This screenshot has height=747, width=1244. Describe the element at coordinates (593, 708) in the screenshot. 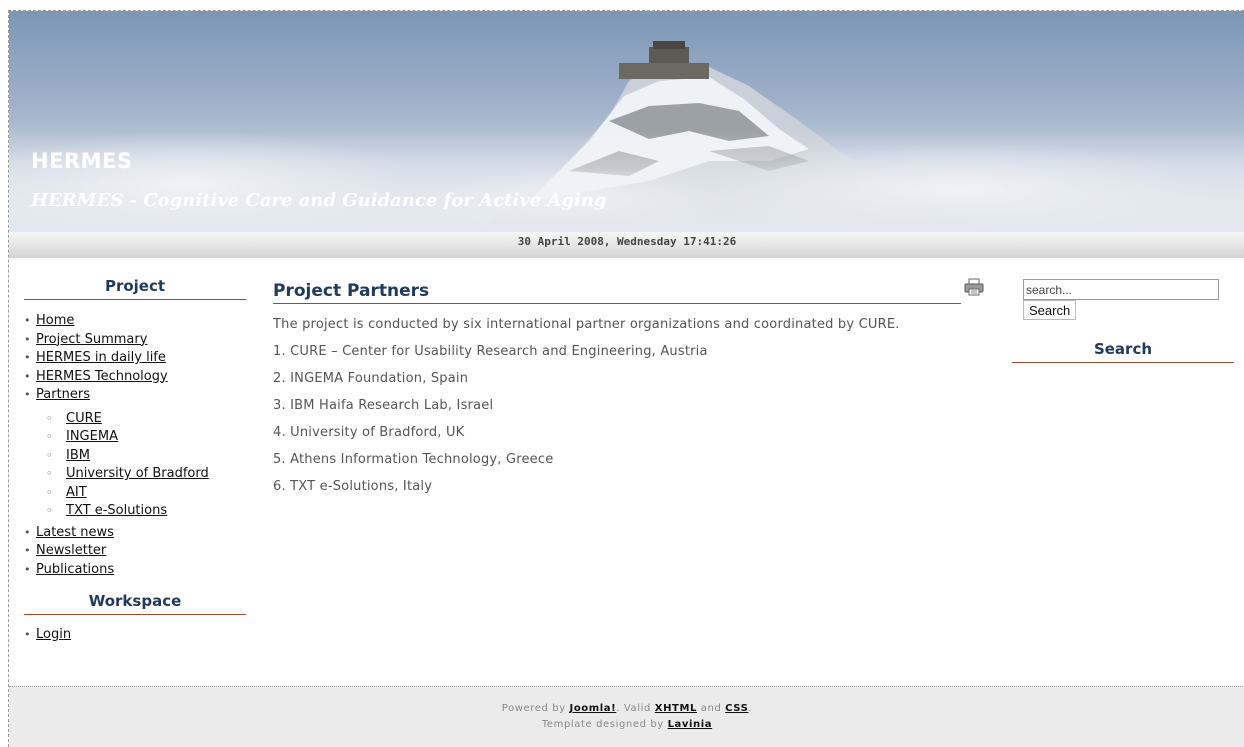

I see `joomla-link: Joomla!` at that location.